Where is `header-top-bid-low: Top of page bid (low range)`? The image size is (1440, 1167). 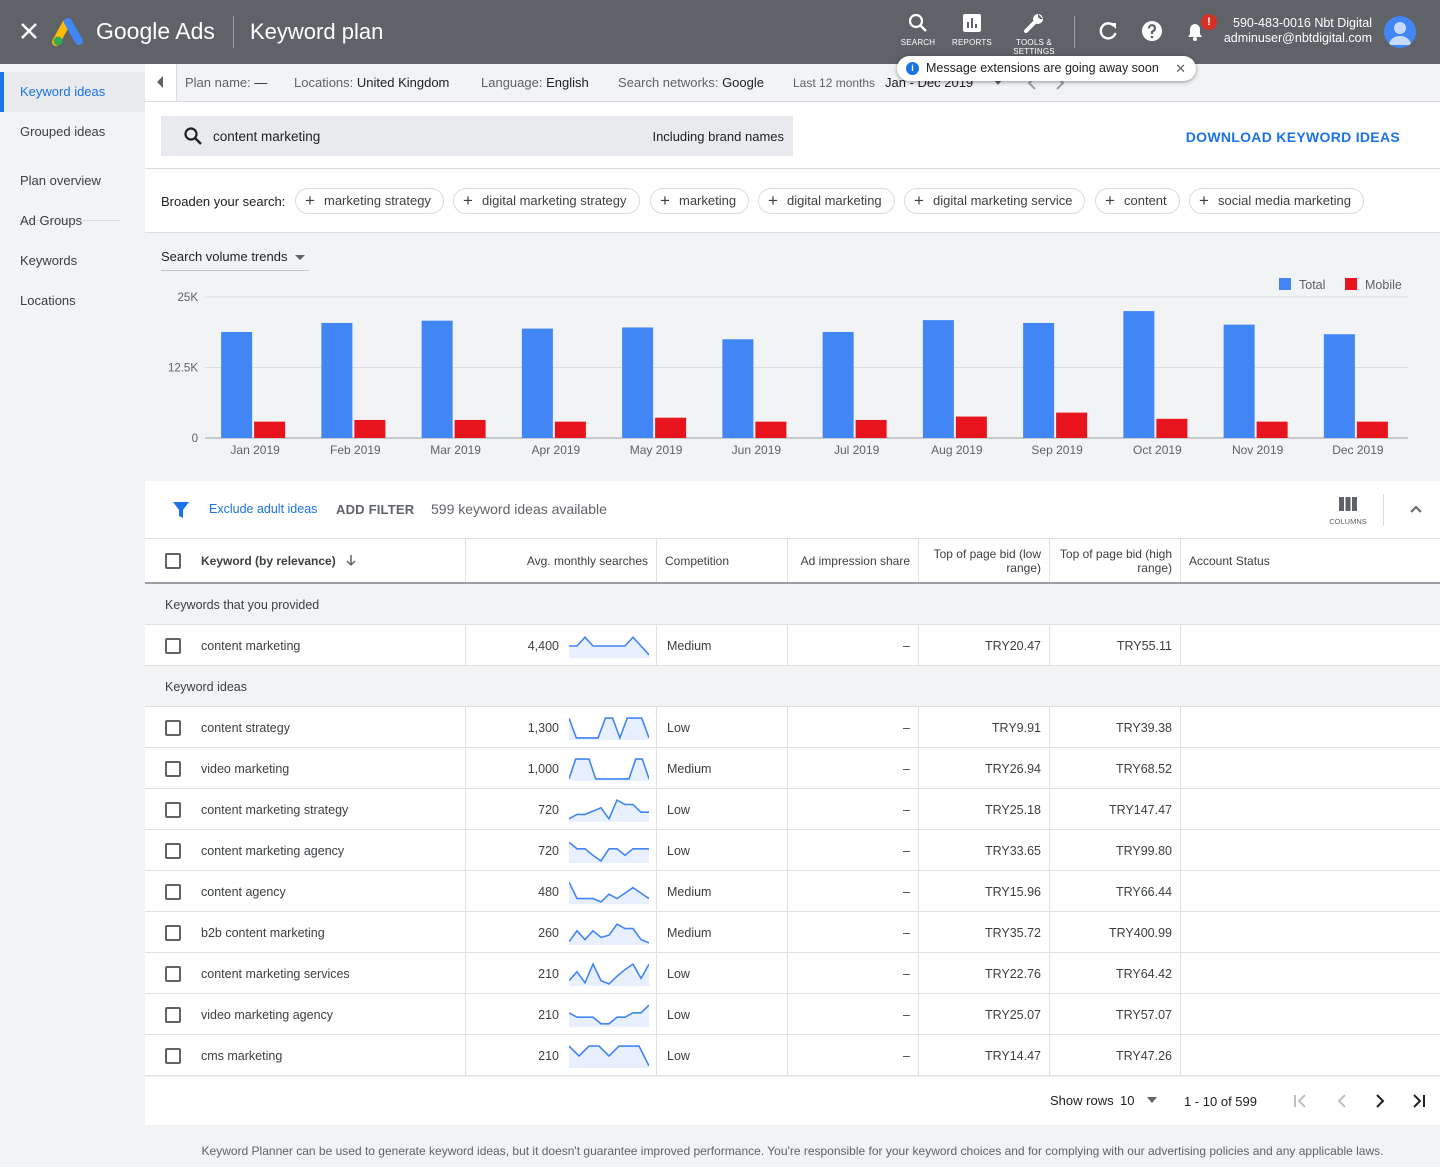 header-top-bid-low: Top of page bid (low range) is located at coordinates (983, 560).